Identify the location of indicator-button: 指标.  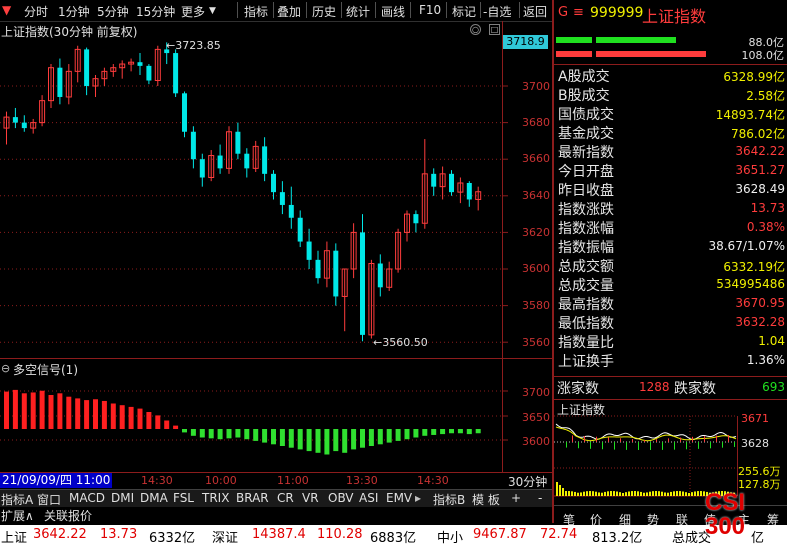
(256, 11).